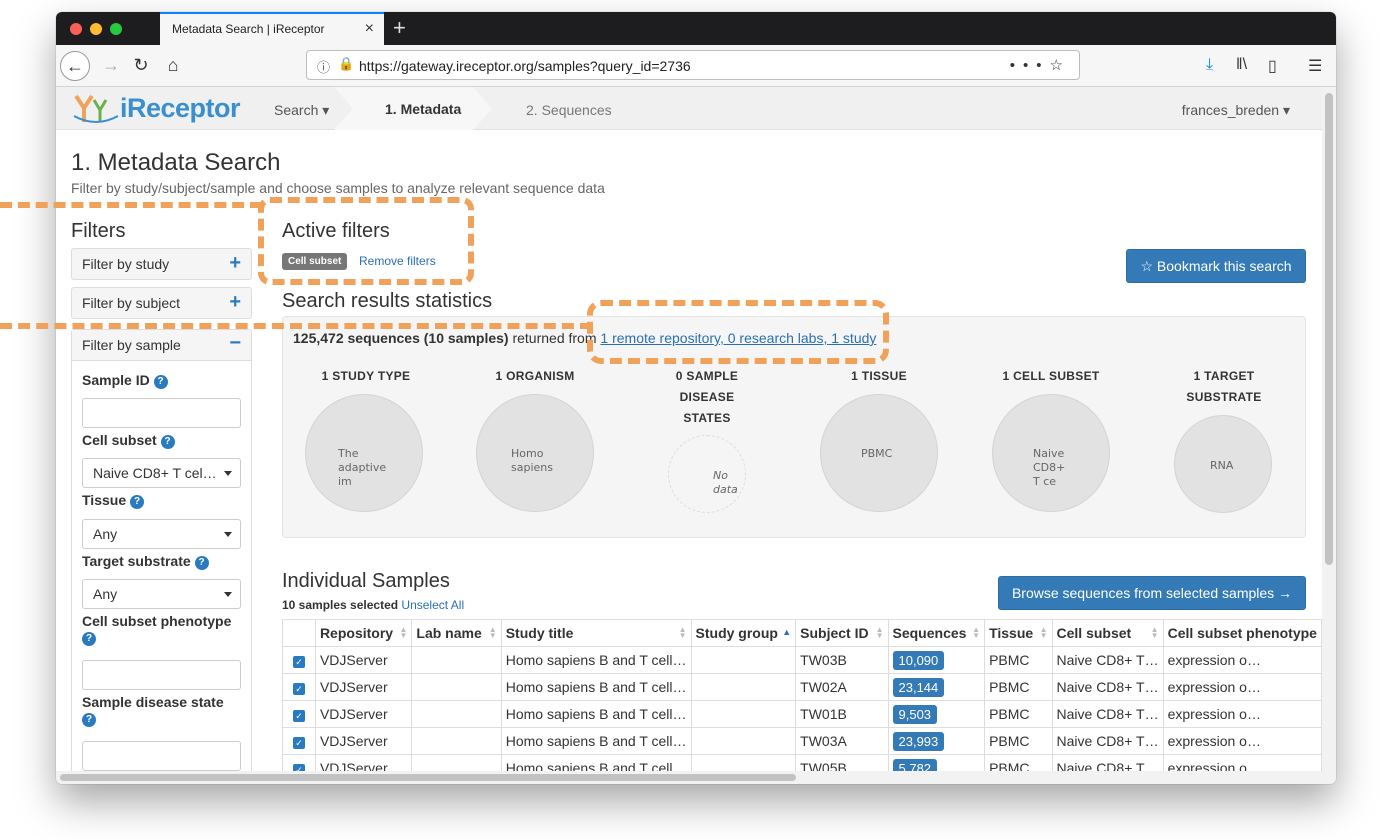 The height and width of the screenshot is (840, 1392). I want to click on nav-search-dropdown: Search ▾, so click(301, 110).